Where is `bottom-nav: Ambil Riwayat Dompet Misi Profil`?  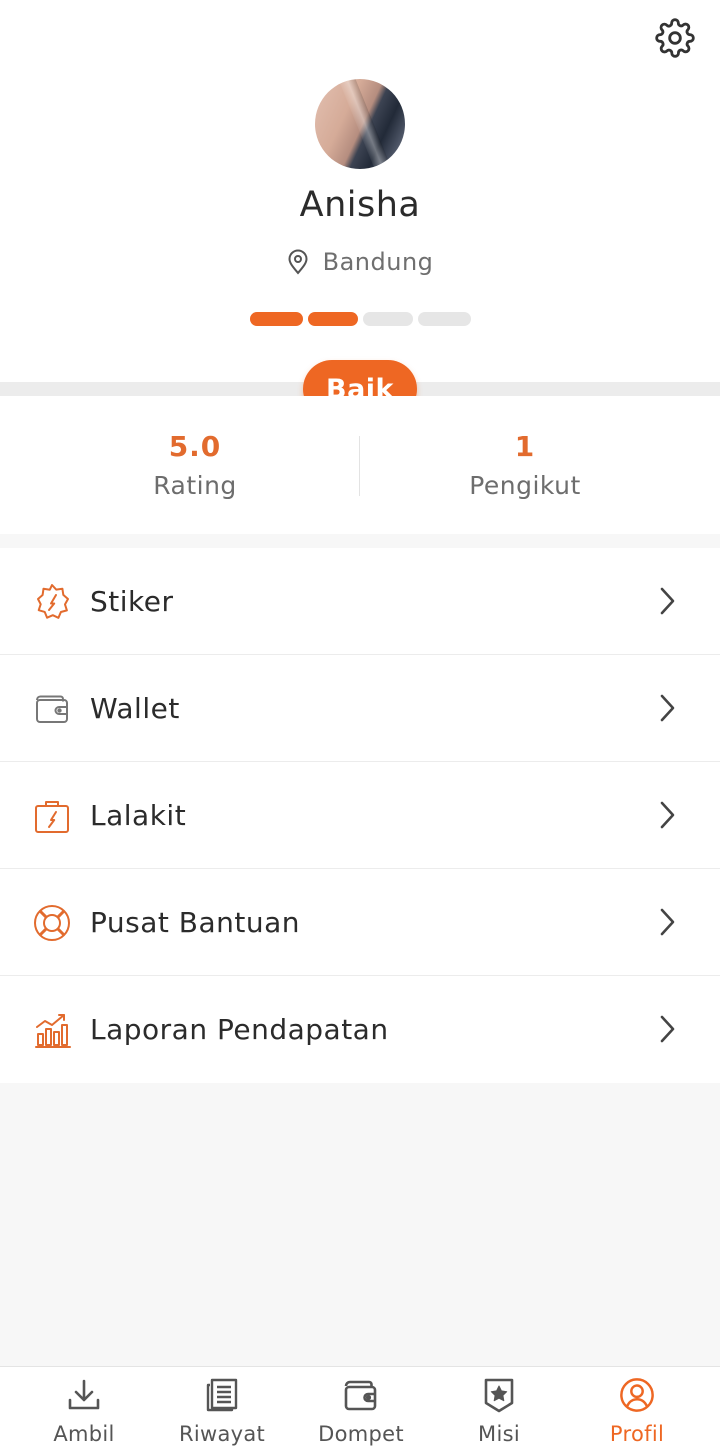 bottom-nav: Ambil Riwayat Dompet Misi Profil is located at coordinates (360, 1410).